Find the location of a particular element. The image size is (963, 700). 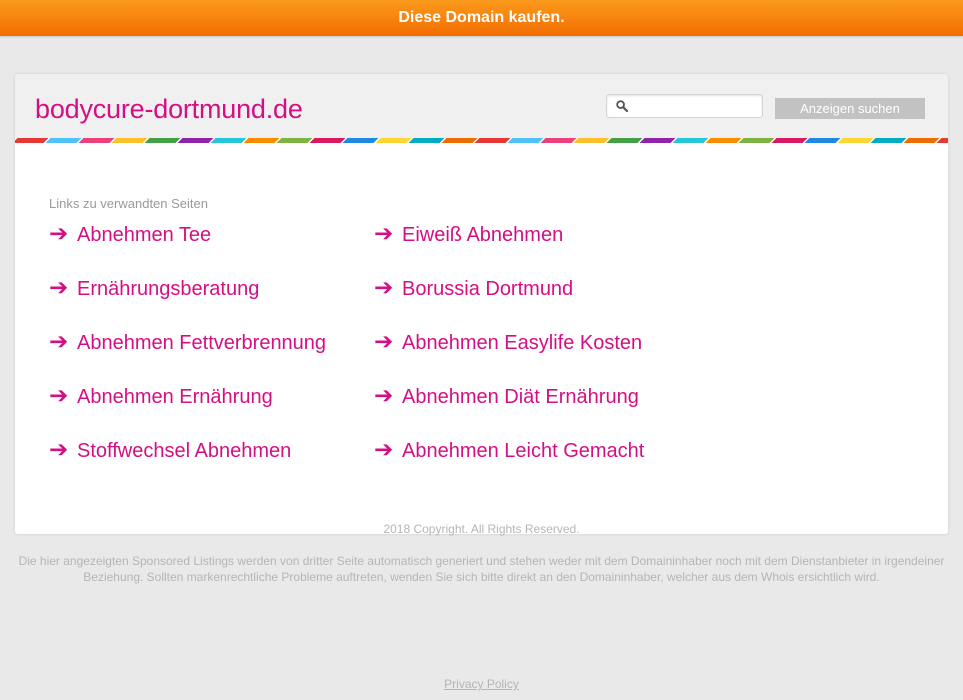

buy-domain-banner: Diese Domain kaufen. is located at coordinates (481, 18).